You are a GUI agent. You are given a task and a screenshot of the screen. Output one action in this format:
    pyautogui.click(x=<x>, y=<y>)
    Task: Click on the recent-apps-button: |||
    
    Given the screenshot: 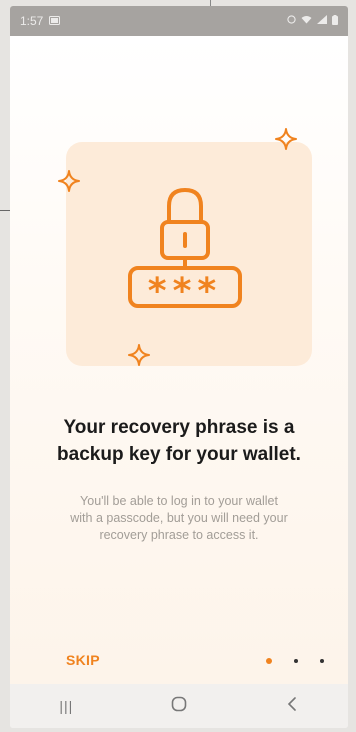 What is the action you would take?
    pyautogui.click(x=66, y=706)
    